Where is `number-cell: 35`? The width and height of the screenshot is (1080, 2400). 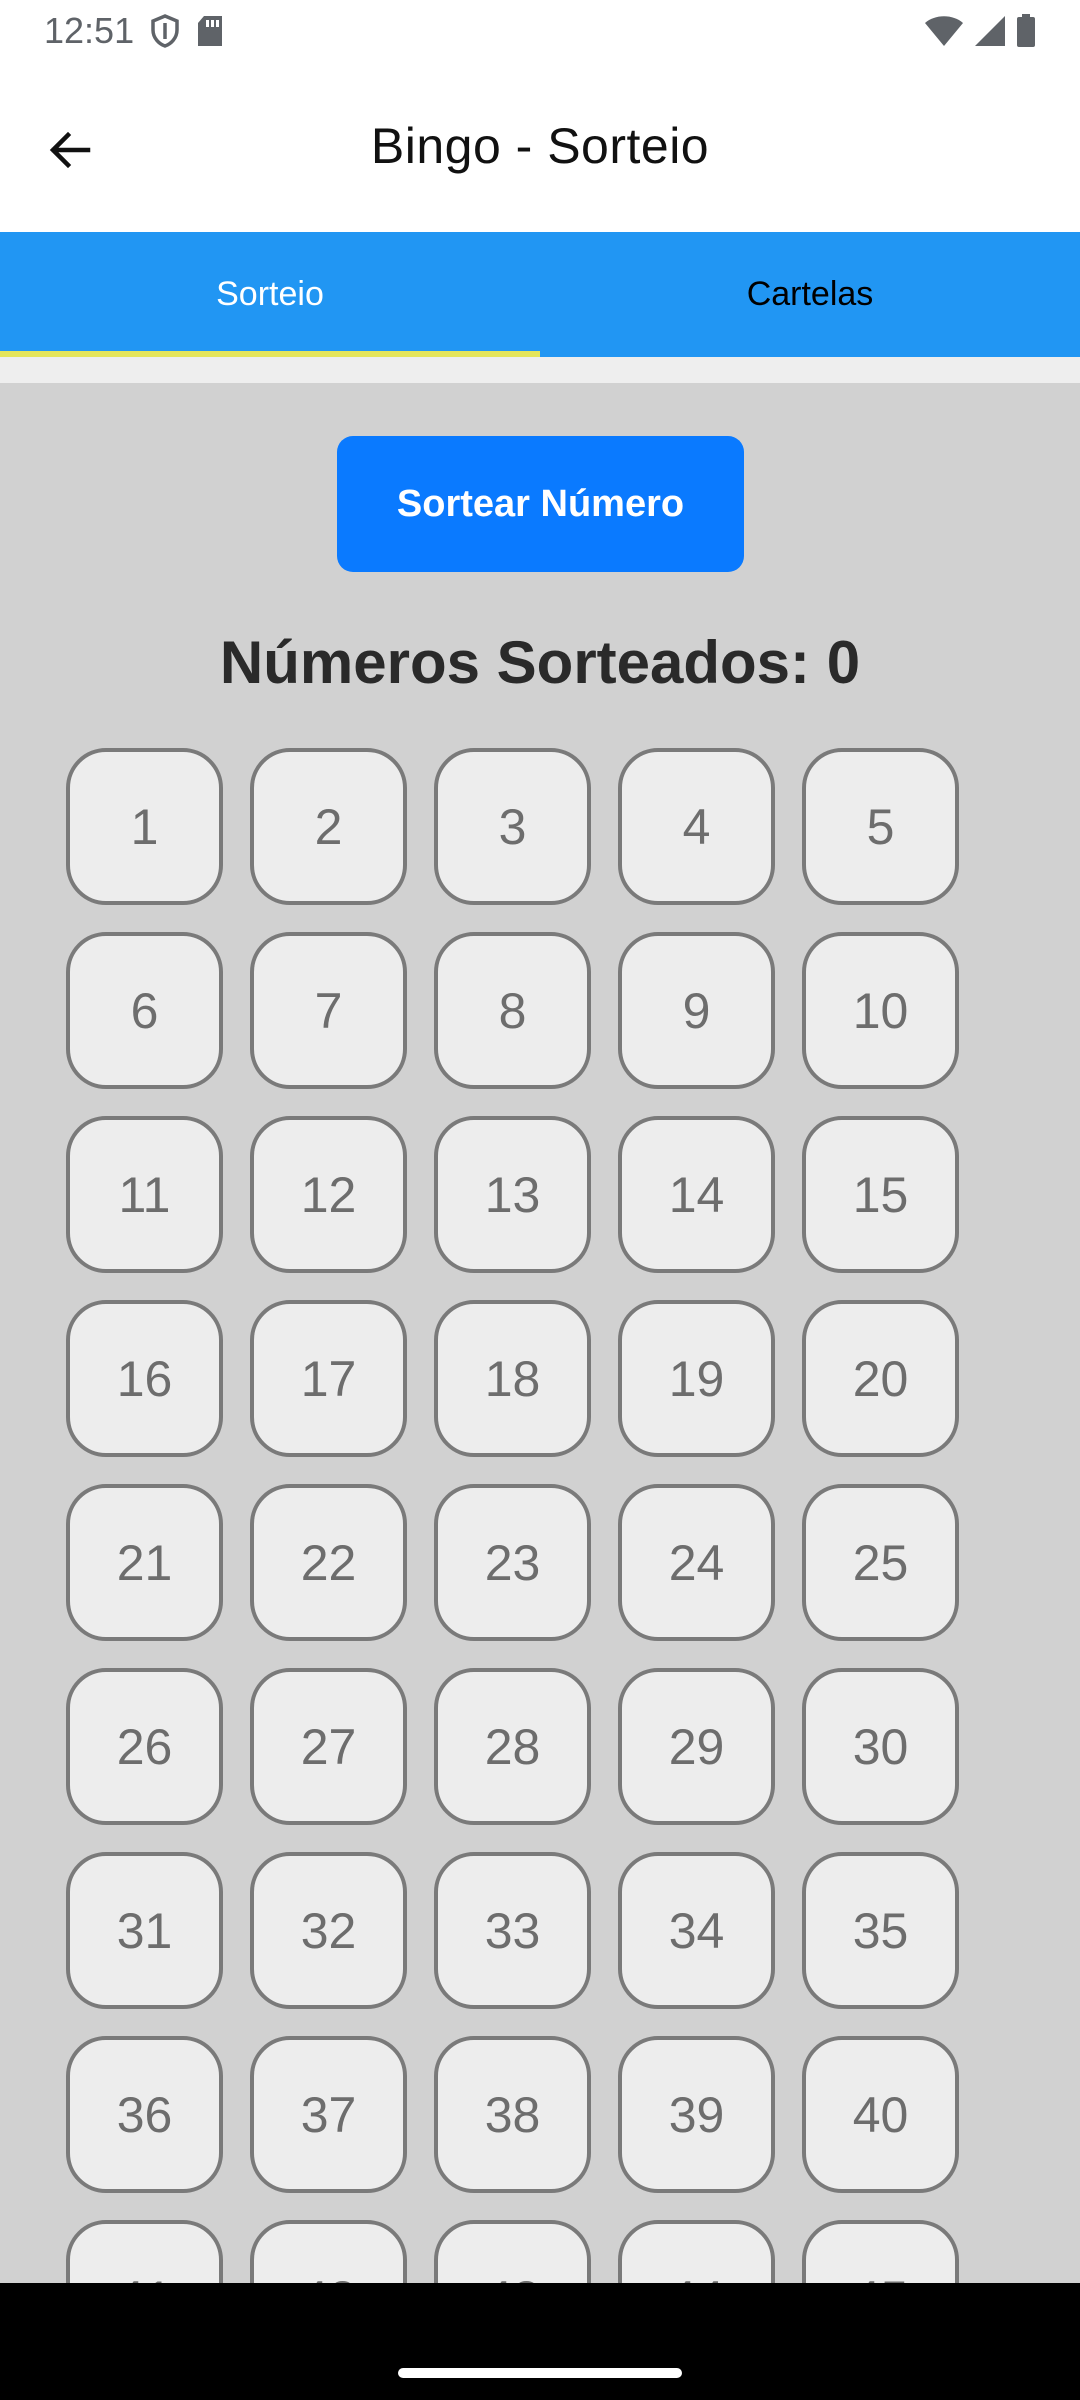 number-cell: 35 is located at coordinates (880, 1930).